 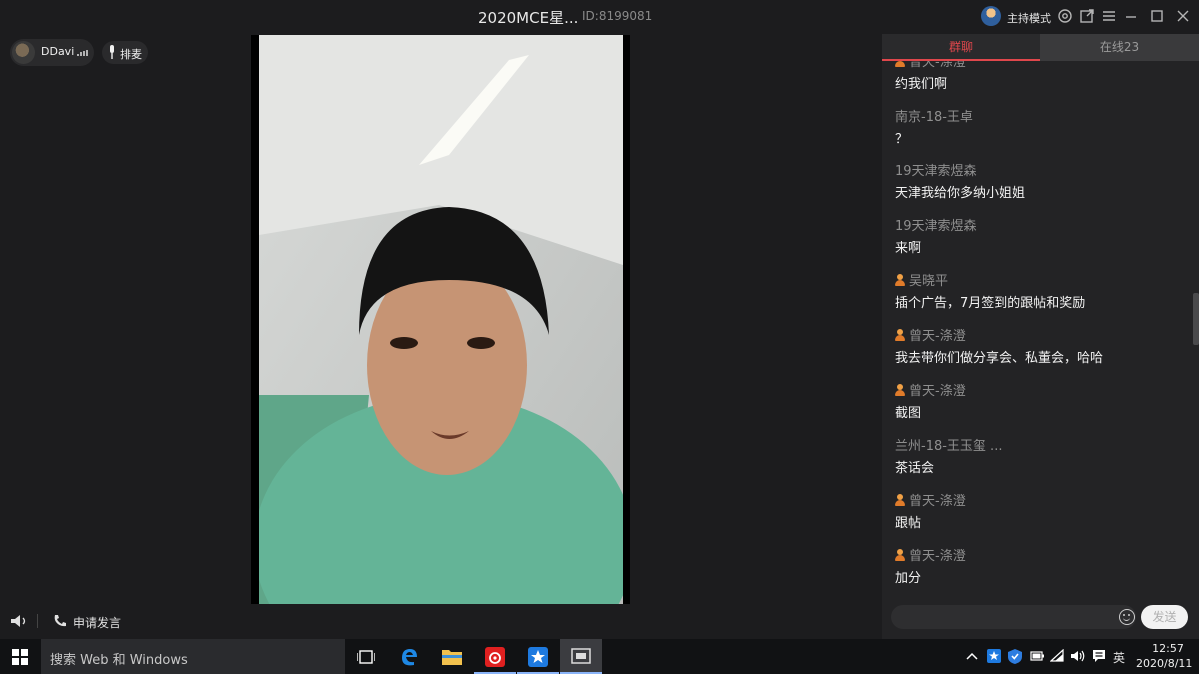 I want to click on message-text: 来啊, so click(x=908, y=248).